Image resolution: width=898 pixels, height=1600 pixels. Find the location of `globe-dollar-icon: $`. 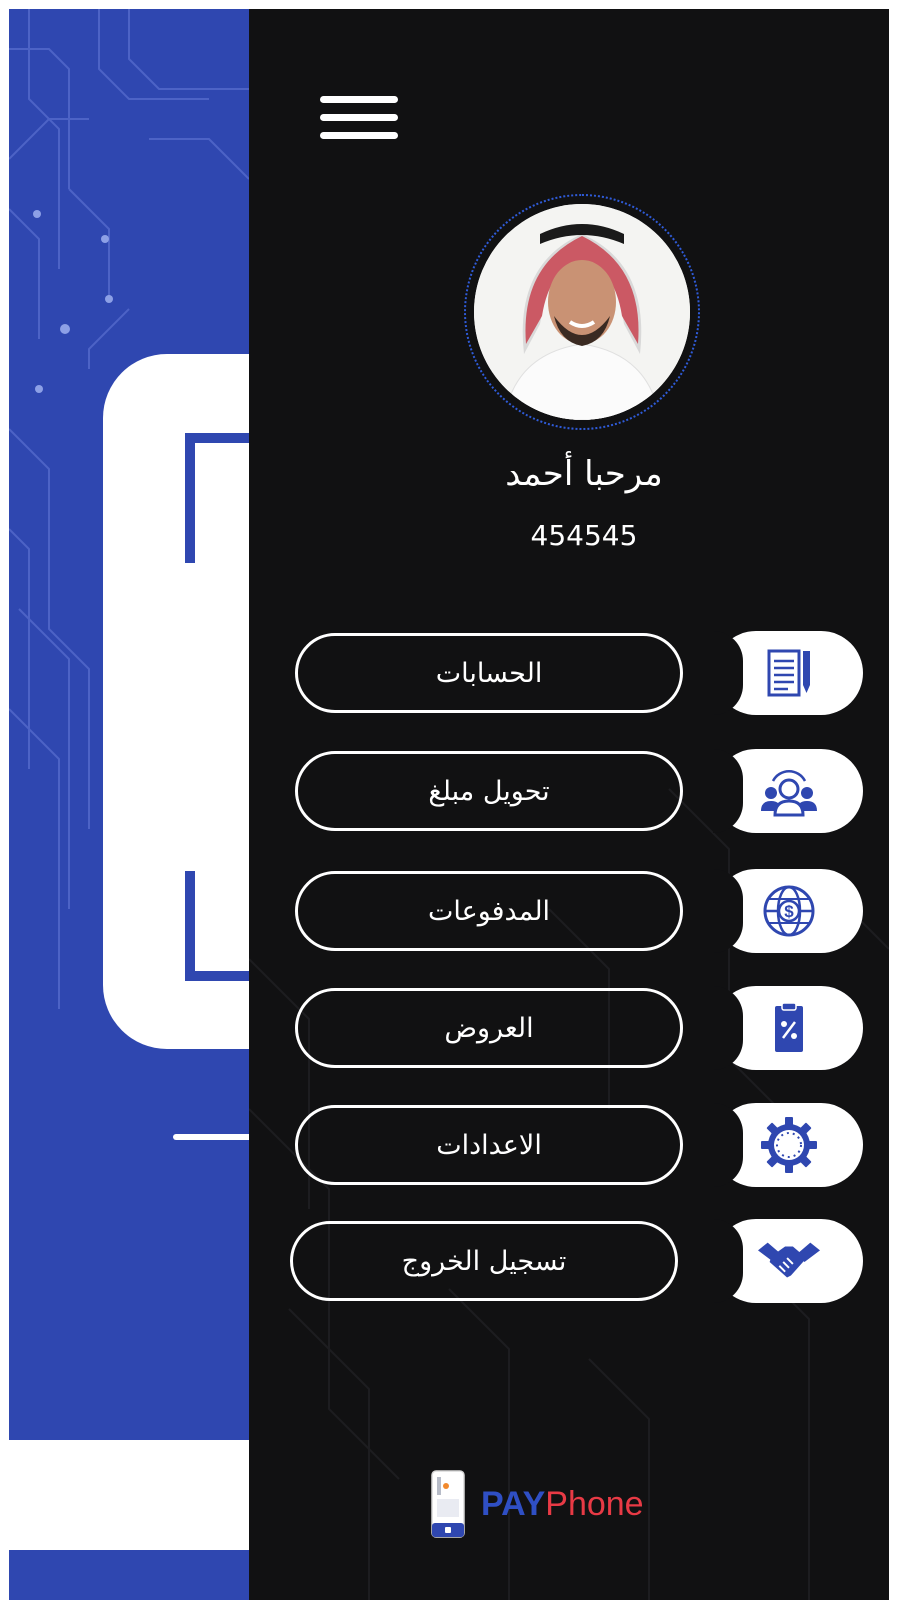

globe-dollar-icon: $ is located at coordinates (789, 911).